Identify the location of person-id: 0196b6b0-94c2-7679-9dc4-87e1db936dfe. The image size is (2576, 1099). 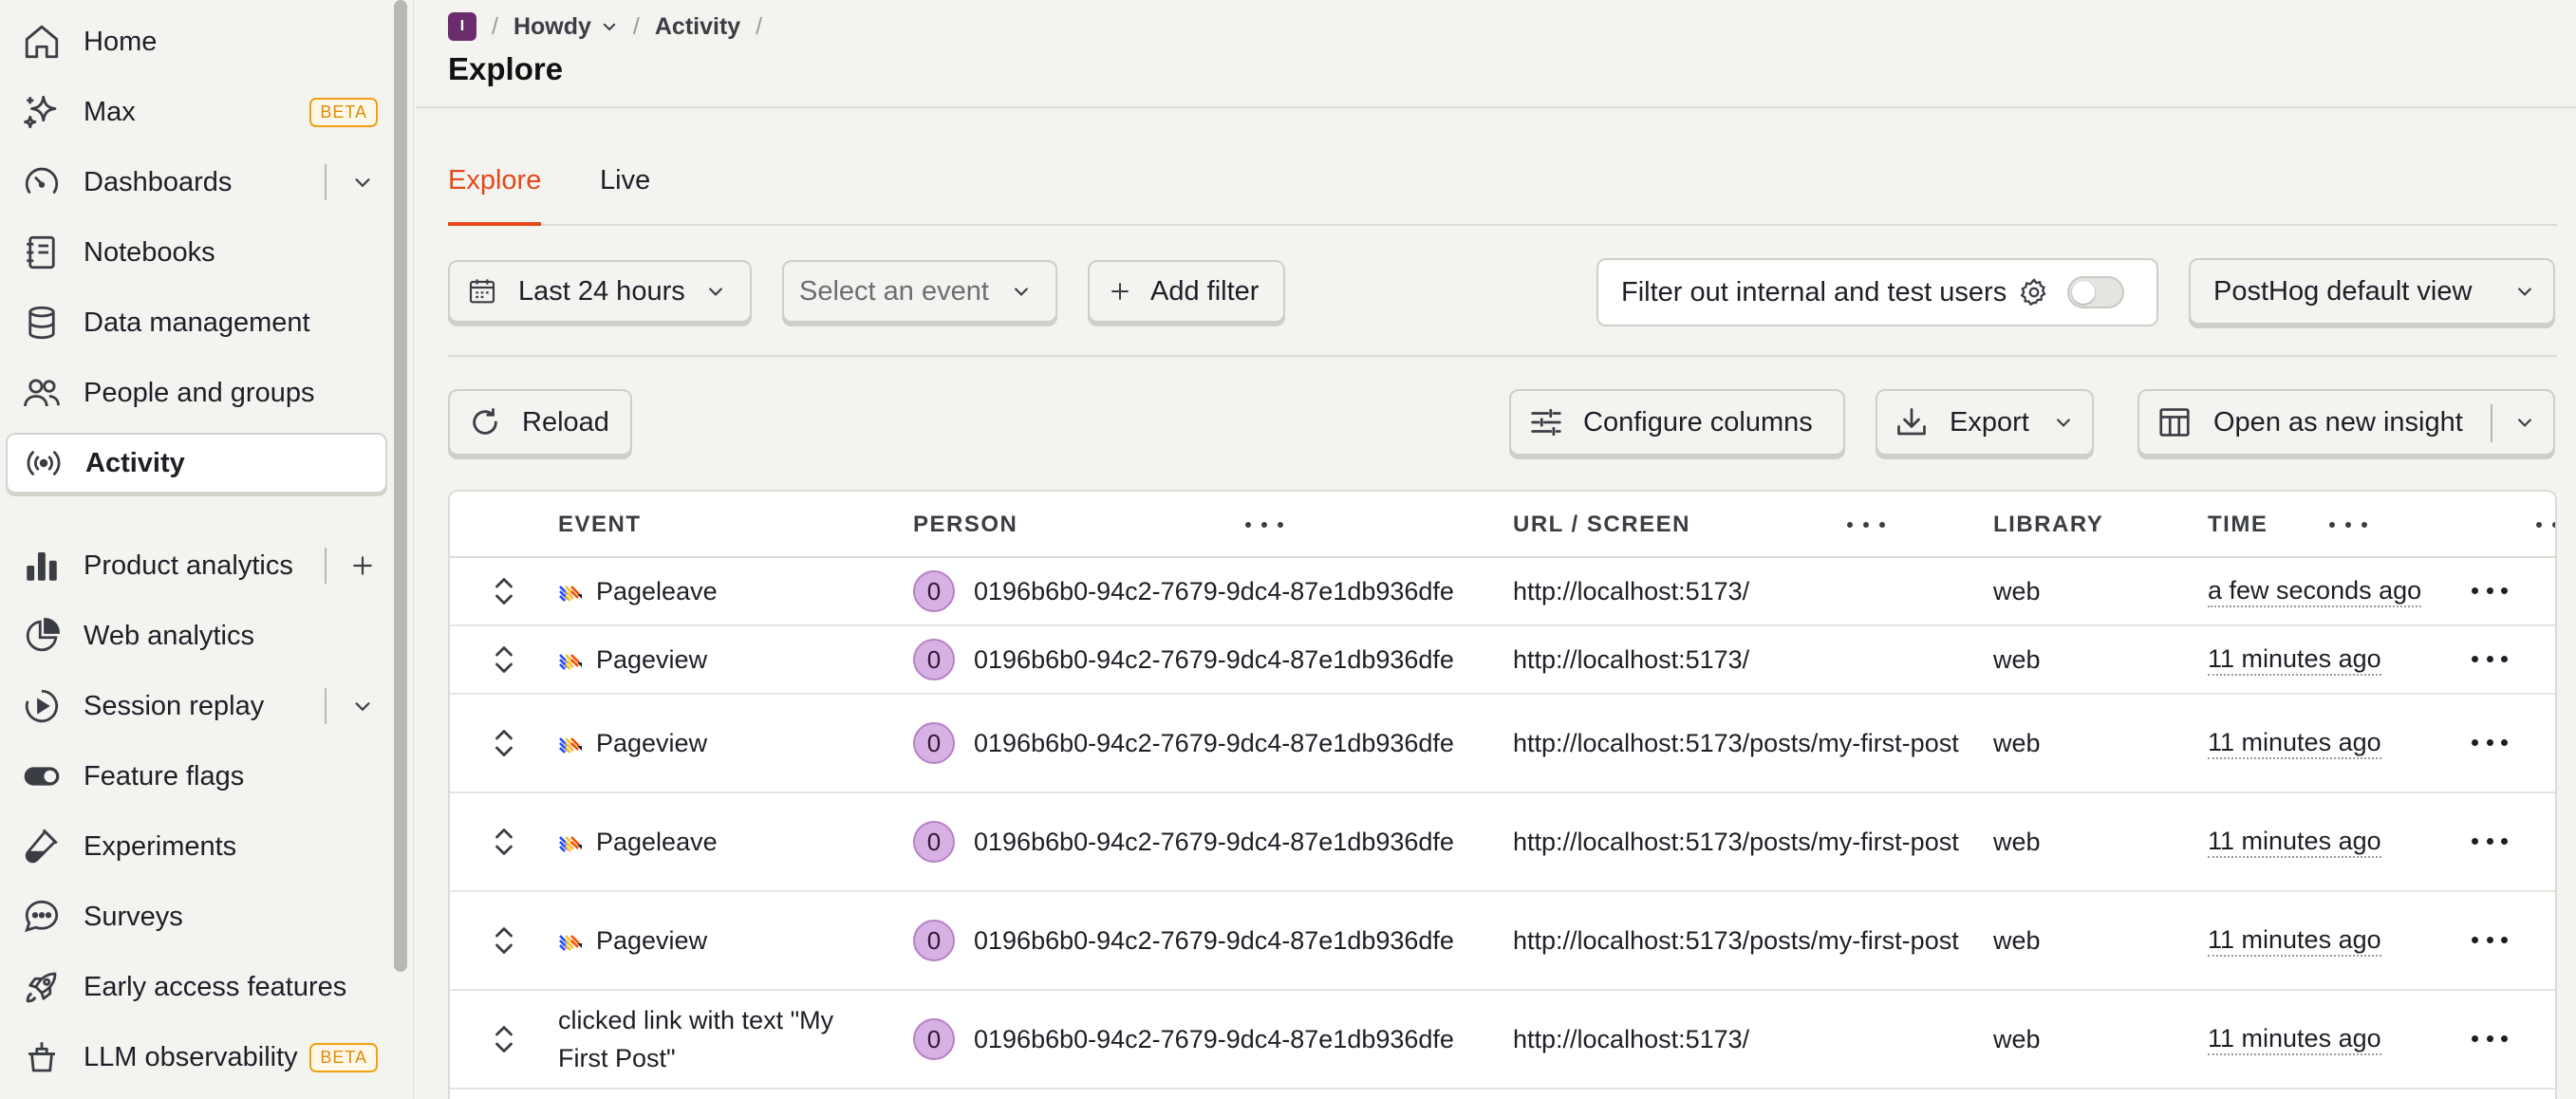
(1214, 842).